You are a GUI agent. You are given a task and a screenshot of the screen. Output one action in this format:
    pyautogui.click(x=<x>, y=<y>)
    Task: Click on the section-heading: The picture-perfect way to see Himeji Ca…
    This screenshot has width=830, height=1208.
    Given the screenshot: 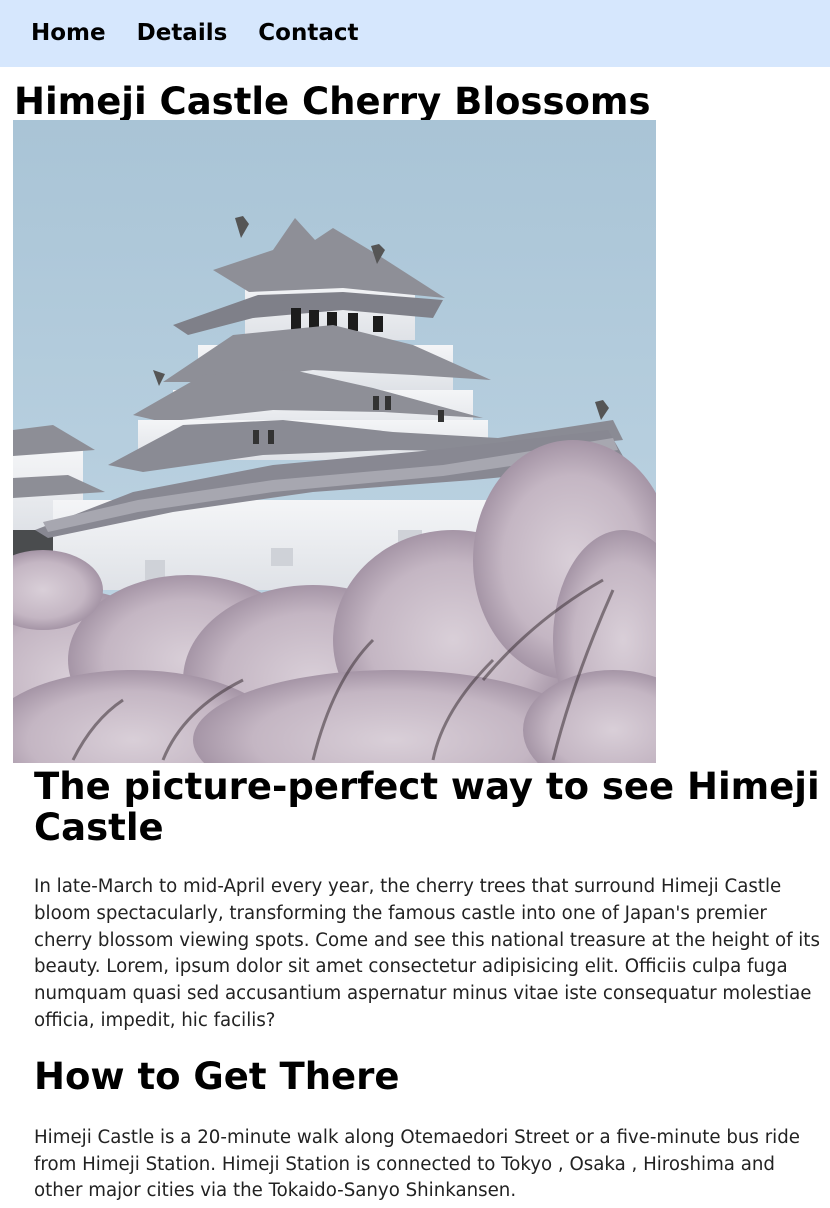 What is the action you would take?
    pyautogui.click(x=427, y=807)
    